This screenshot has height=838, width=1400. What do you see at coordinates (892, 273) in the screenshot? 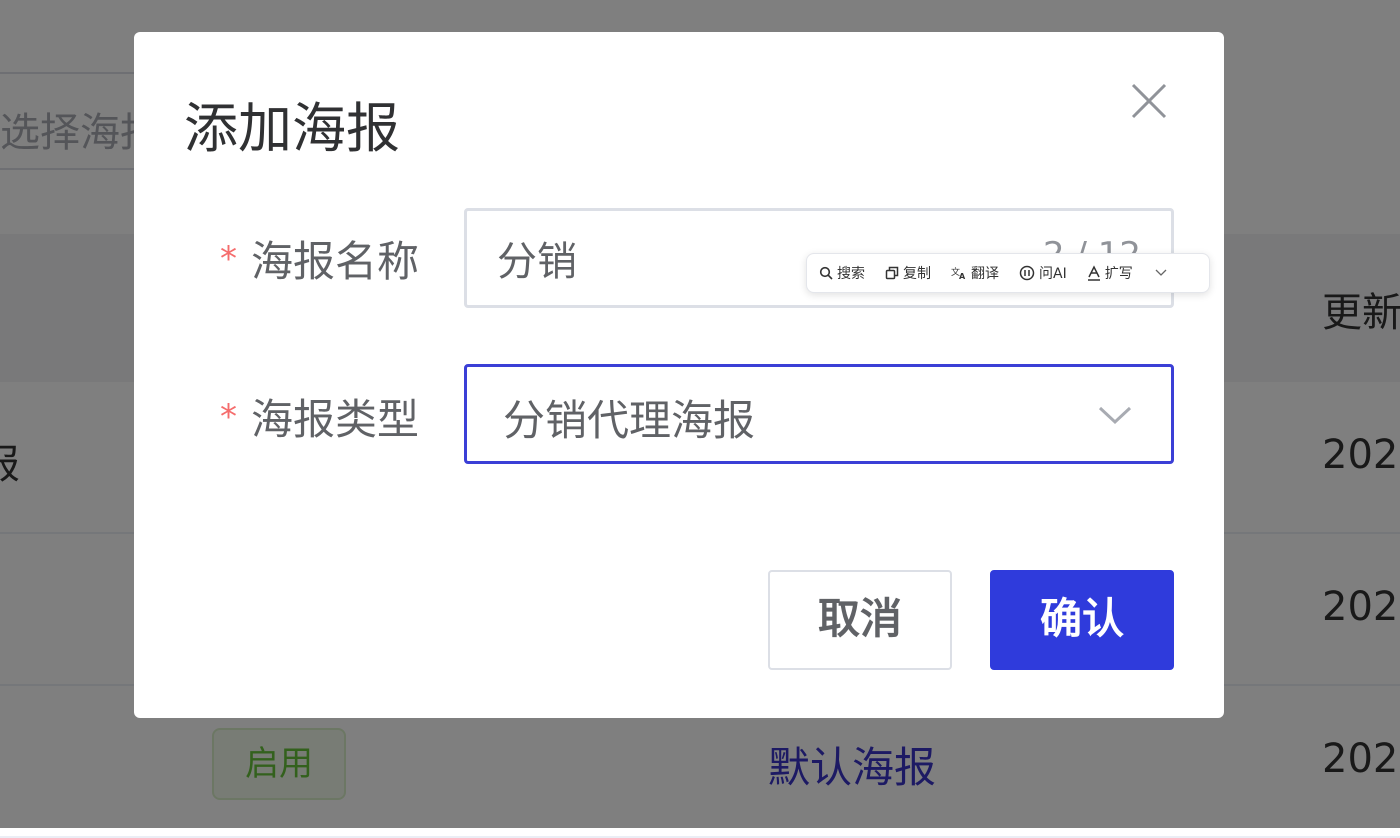
I see `copy-icon` at bounding box center [892, 273].